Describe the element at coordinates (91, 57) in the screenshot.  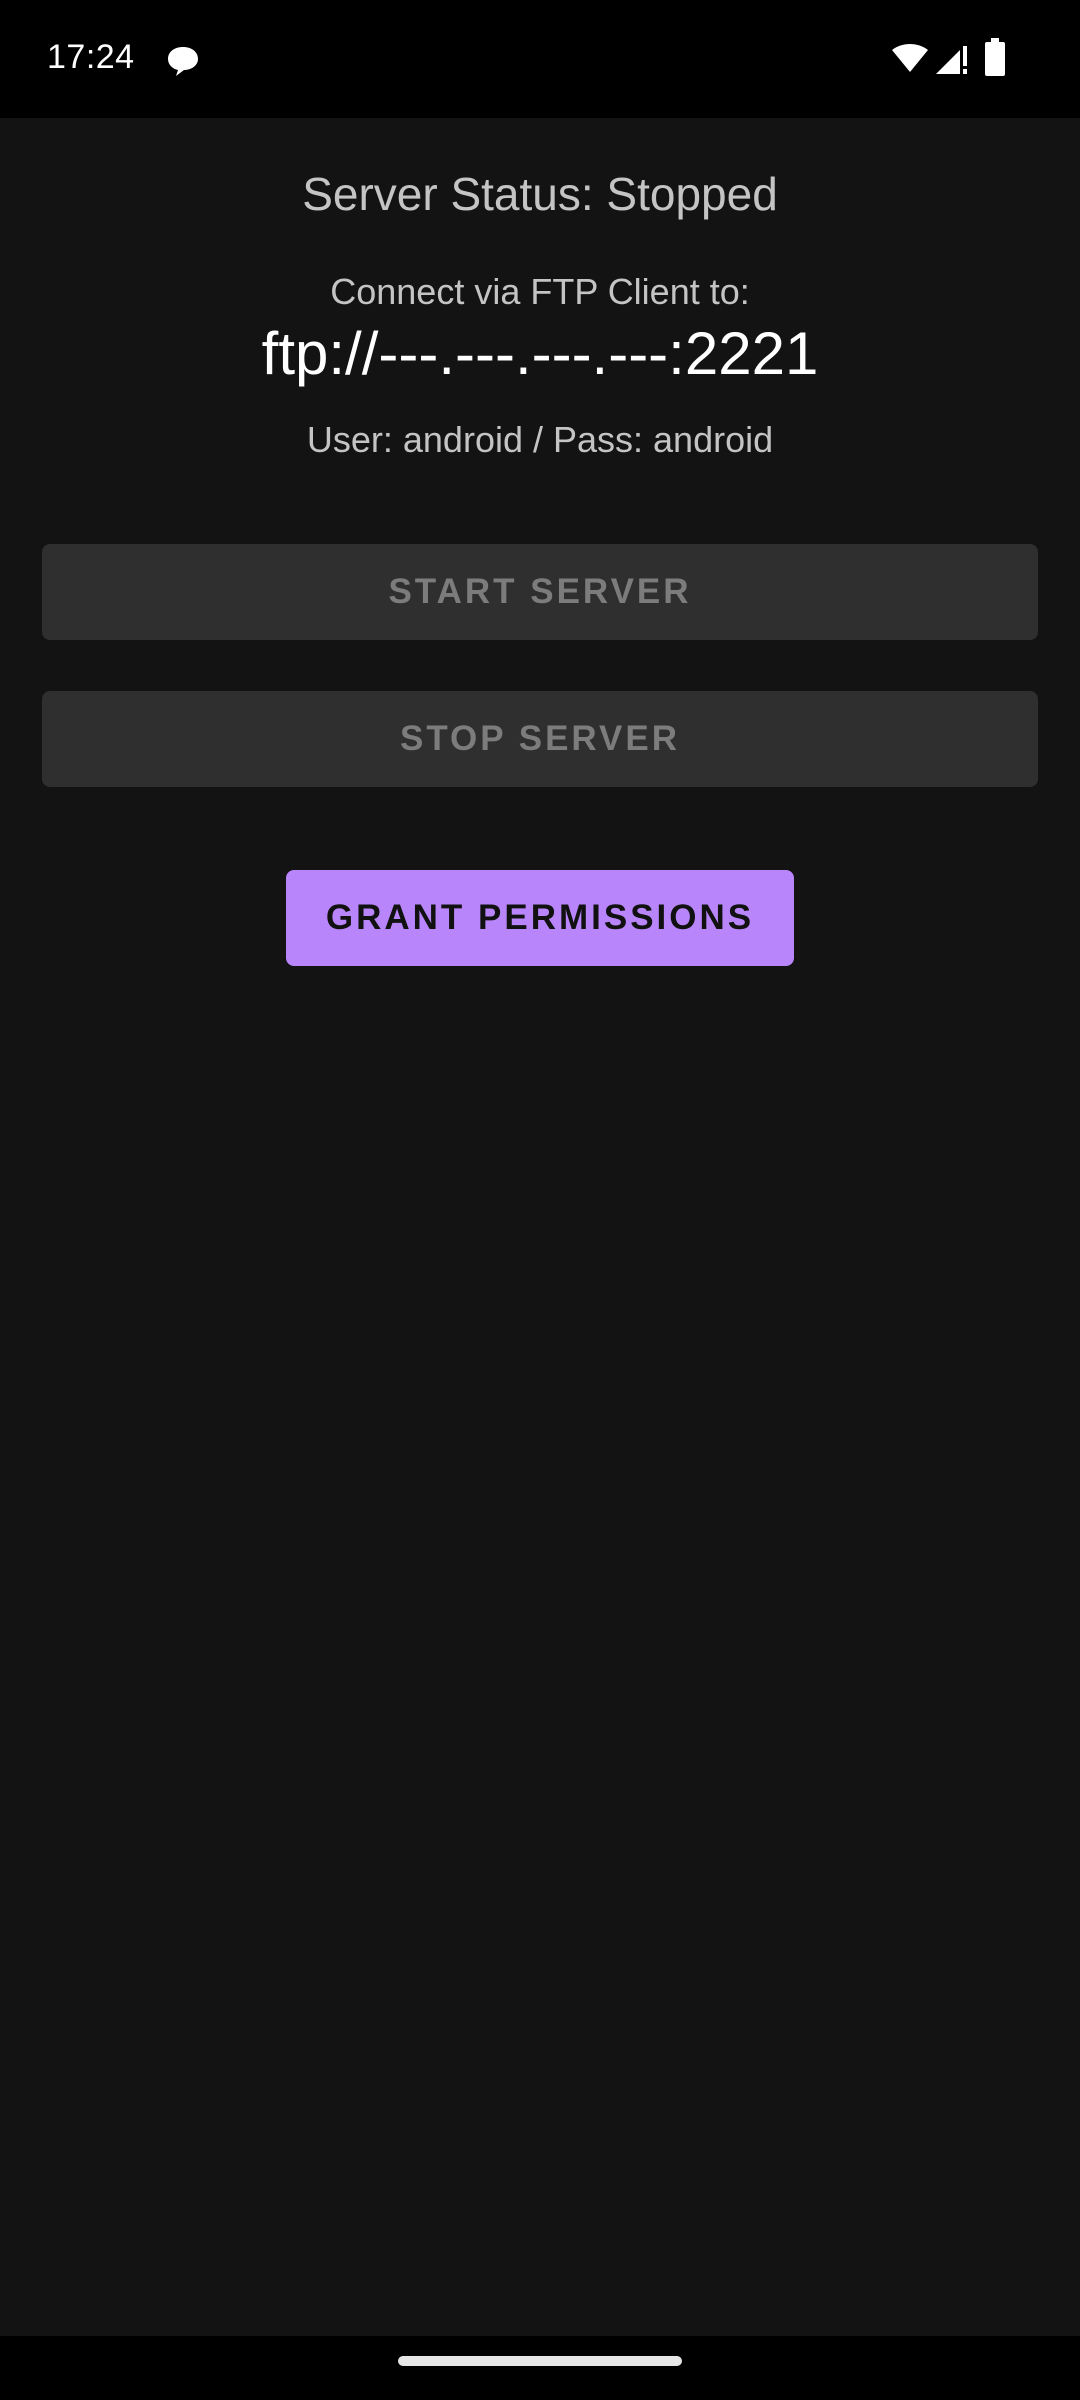
I see `status-time: 17:24` at that location.